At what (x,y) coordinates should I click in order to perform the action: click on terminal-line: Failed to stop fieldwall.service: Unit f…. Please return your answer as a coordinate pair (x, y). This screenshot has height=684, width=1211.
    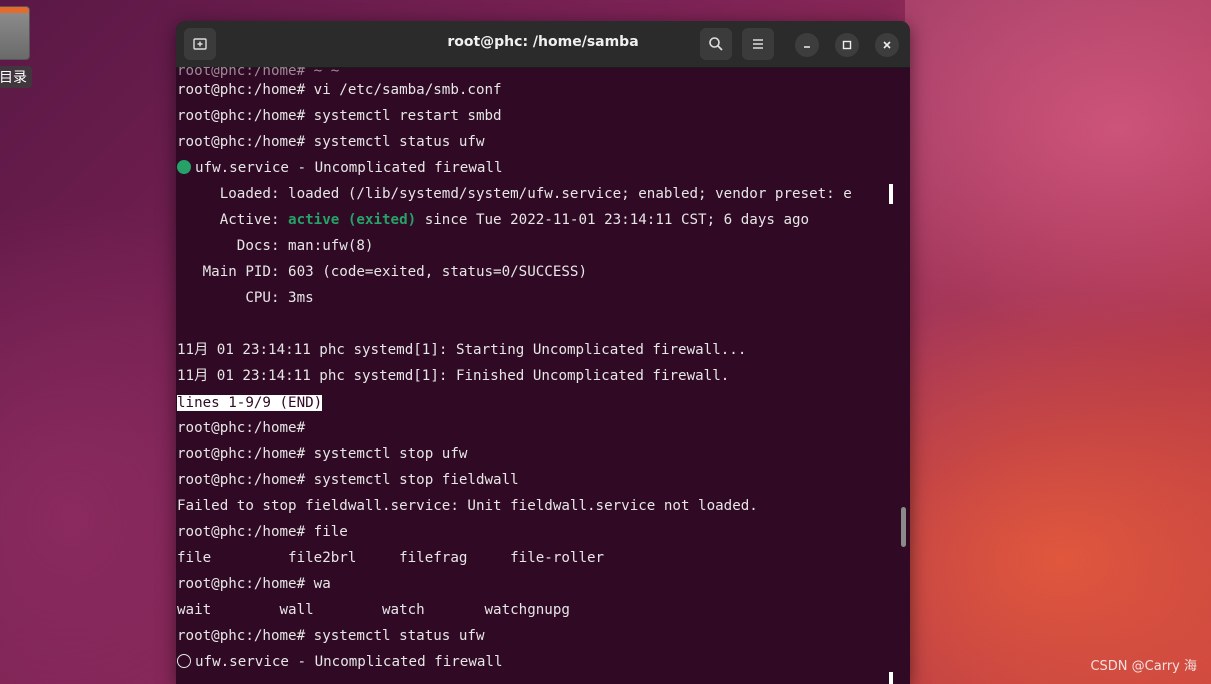
    Looking at the image, I should click on (467, 506).